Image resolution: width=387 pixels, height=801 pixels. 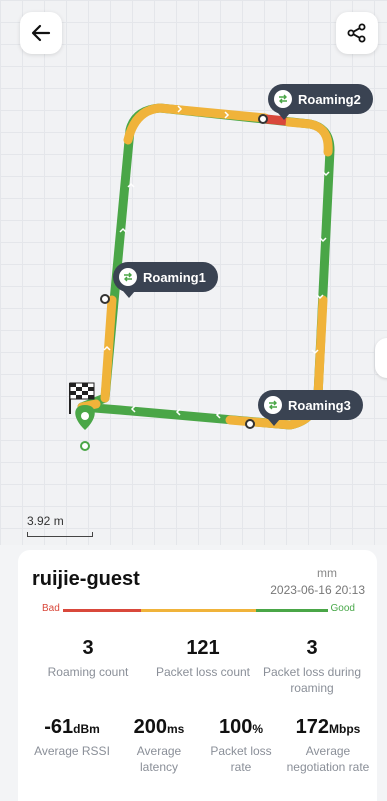 I want to click on start-pin-icon, so click(x=85, y=428).